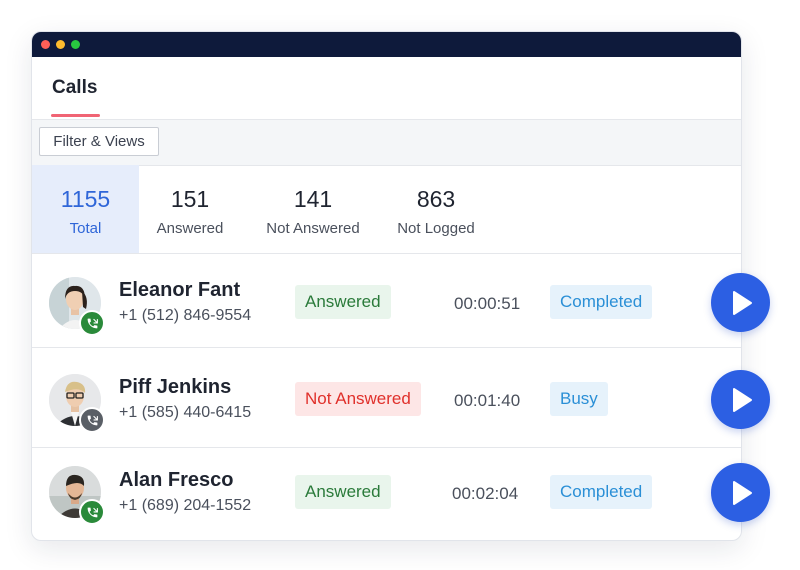 This screenshot has width=800, height=570. What do you see at coordinates (190, 199) in the screenshot?
I see `stat-value: 151` at bounding box center [190, 199].